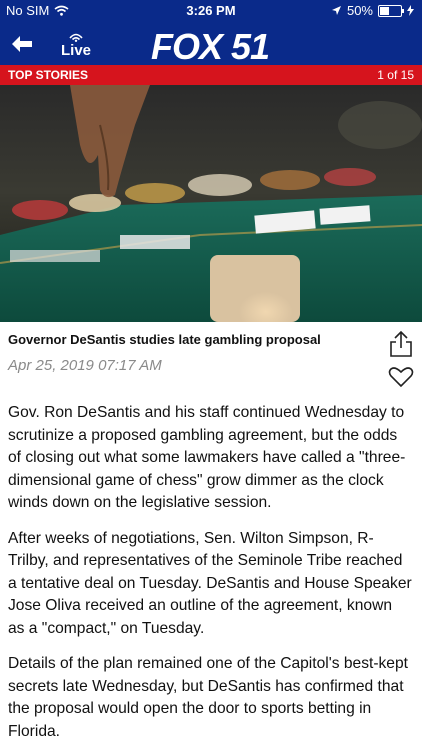 This screenshot has width=422, height=756. I want to click on story-counter: 1 of 15, so click(395, 75).